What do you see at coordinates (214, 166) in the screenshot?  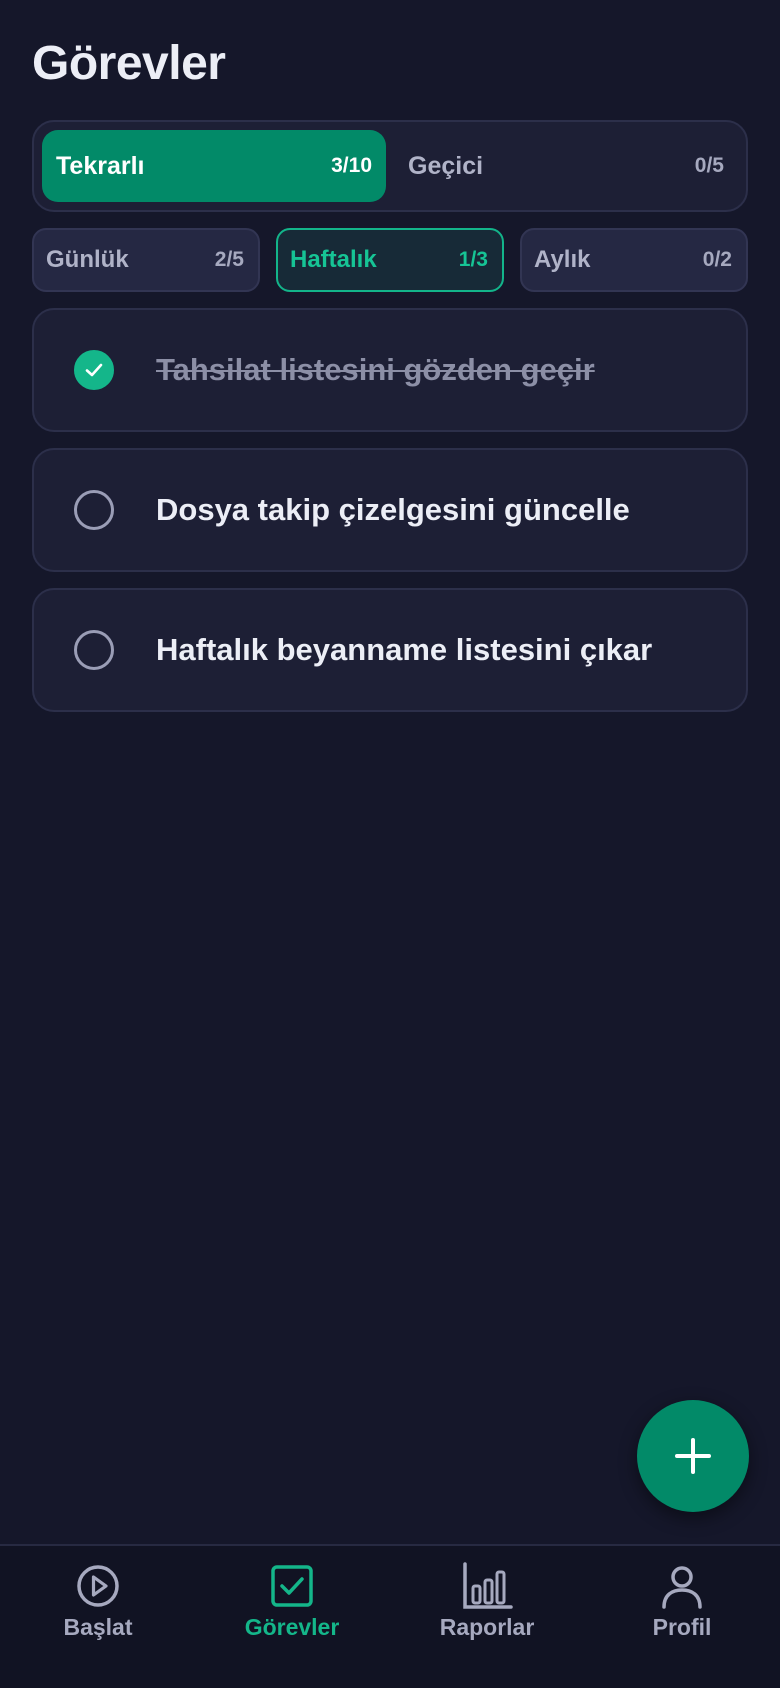 I see `segment-recurring: Tekrarlı 3/10` at bounding box center [214, 166].